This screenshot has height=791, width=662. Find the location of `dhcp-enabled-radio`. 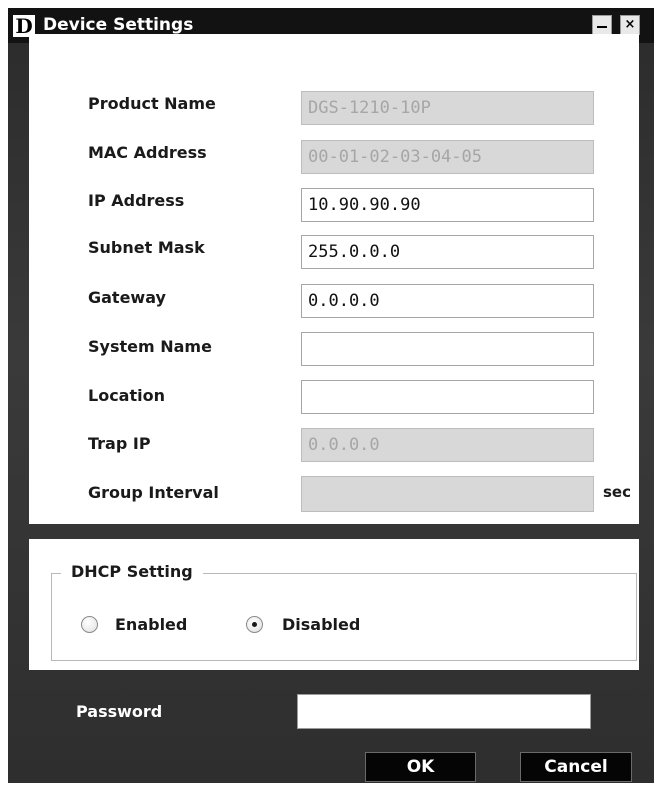

dhcp-enabled-radio is located at coordinates (89, 624).